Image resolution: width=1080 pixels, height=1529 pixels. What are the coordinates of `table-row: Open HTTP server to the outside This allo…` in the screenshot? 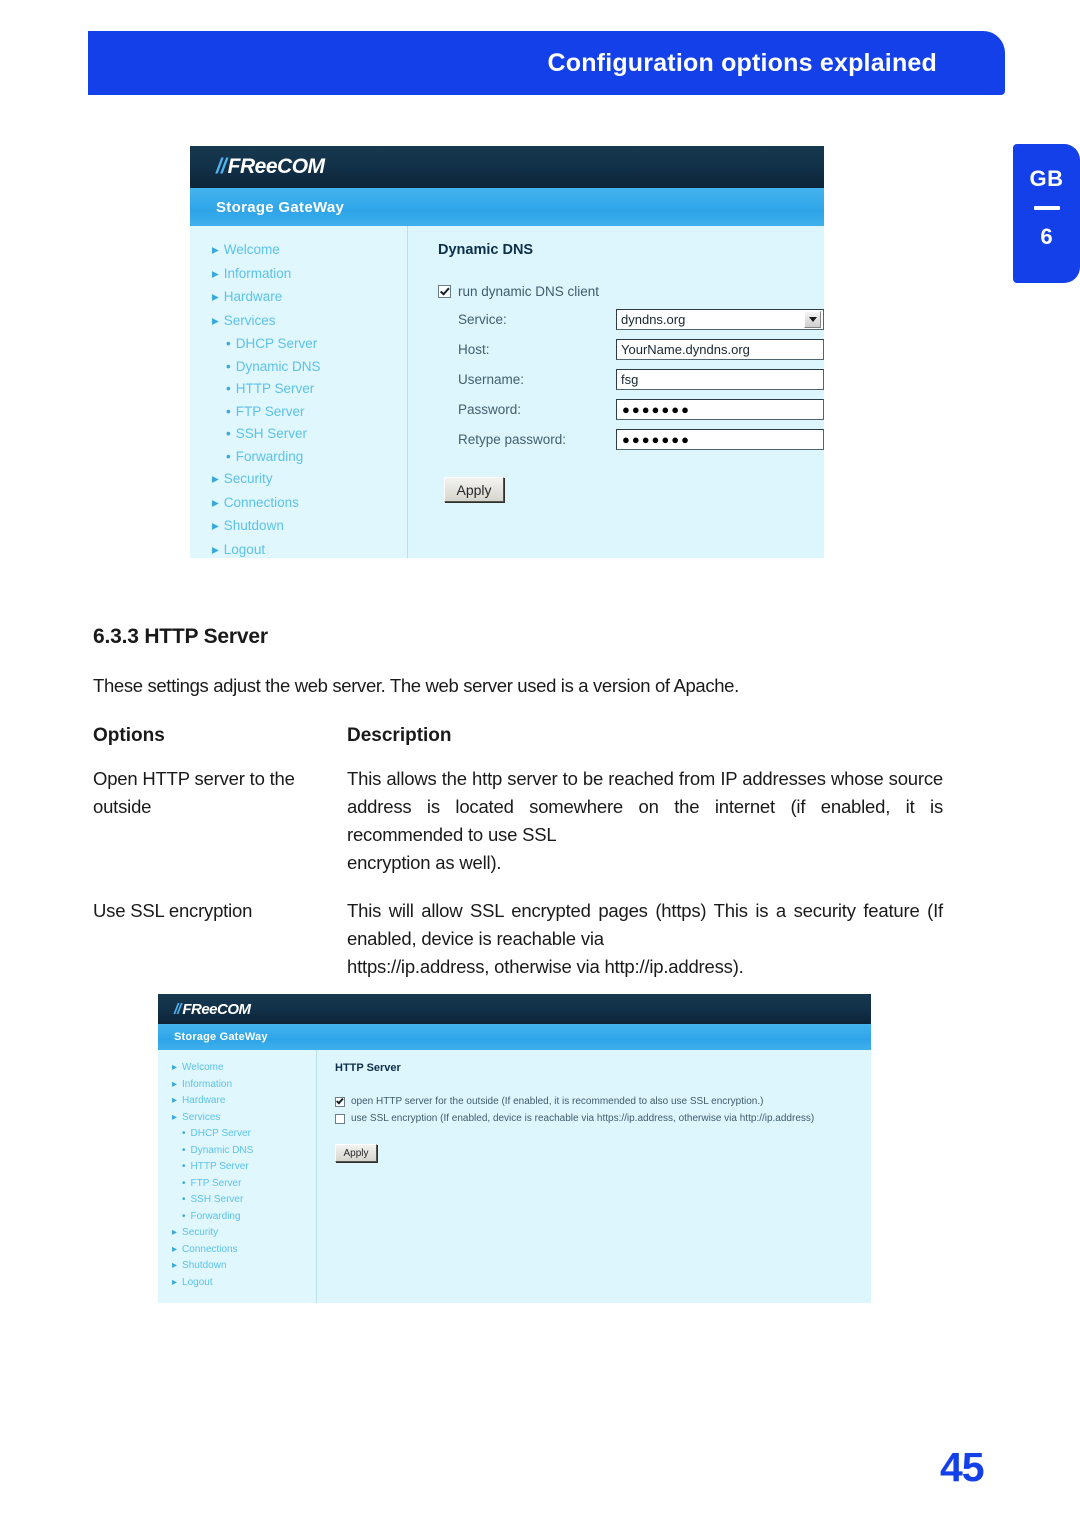 It's located at (518, 821).